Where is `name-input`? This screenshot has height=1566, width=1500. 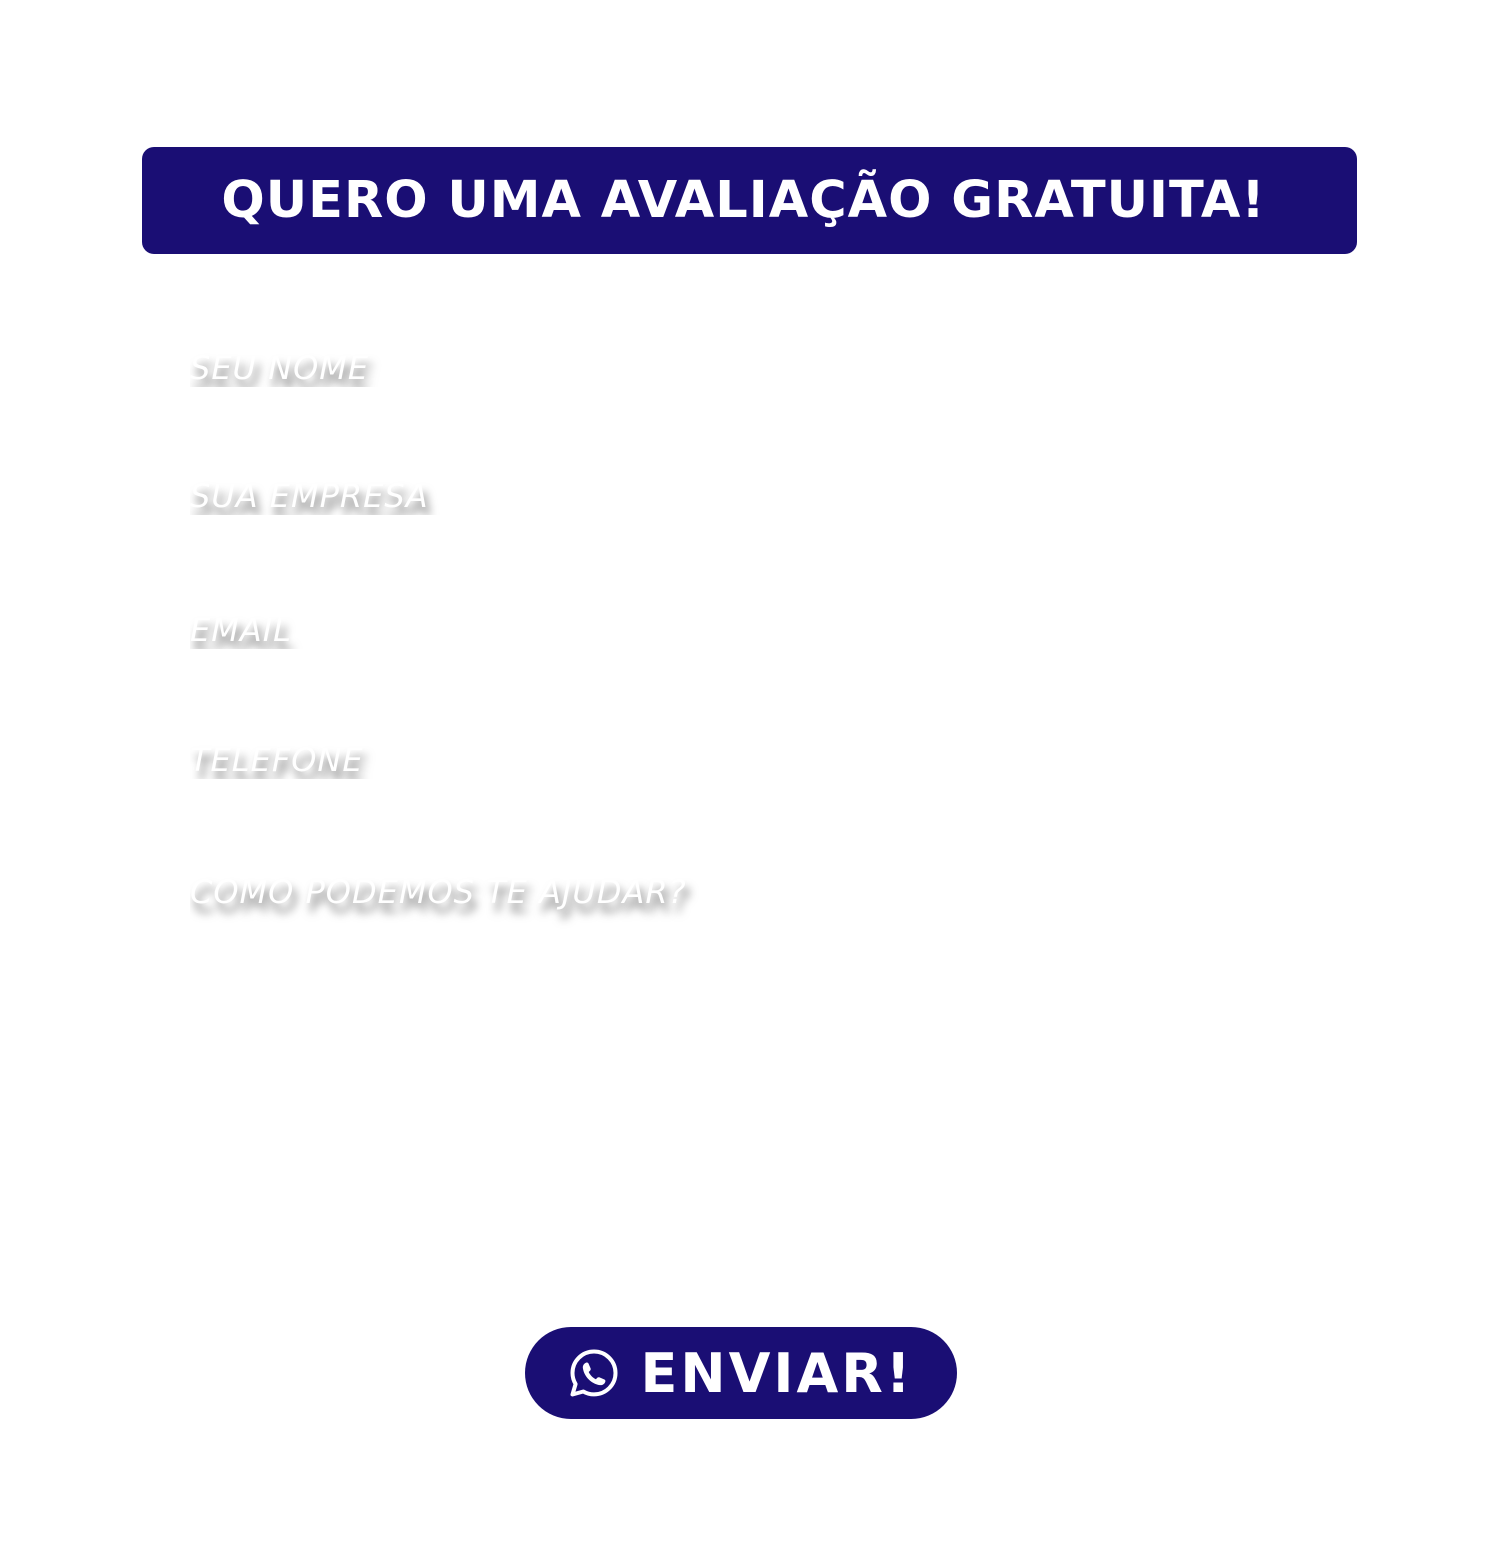
name-input is located at coordinates (750, 368).